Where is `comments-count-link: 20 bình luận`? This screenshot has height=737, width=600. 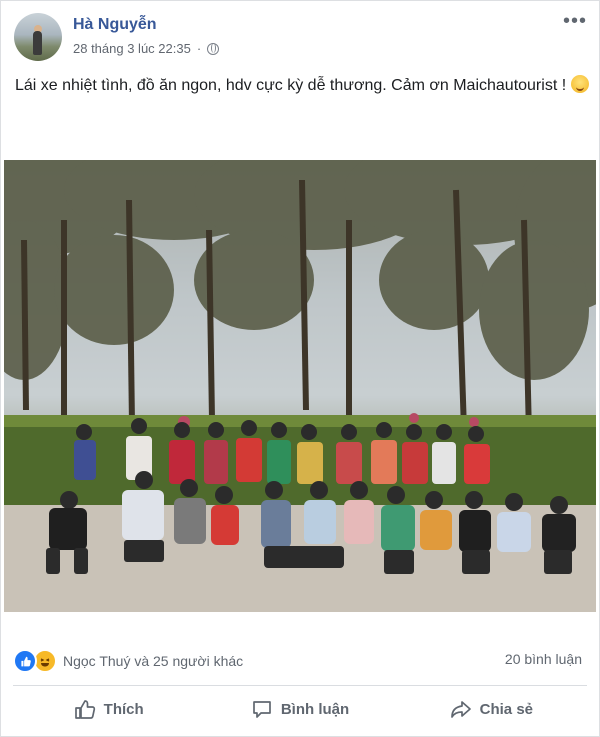
comments-count-link: 20 bình luận is located at coordinates (543, 659).